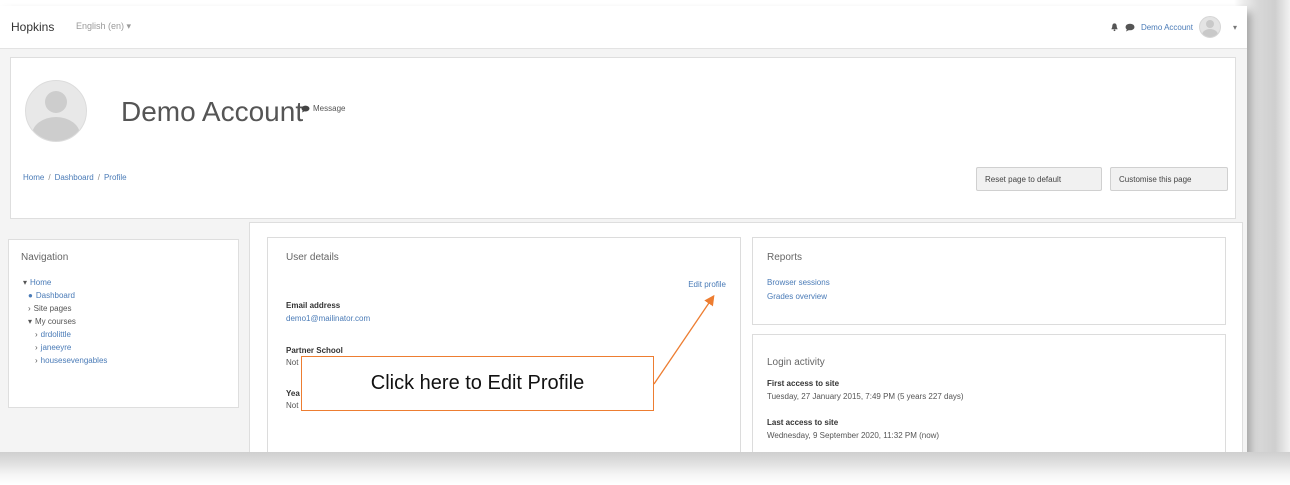 The height and width of the screenshot is (485, 1290). I want to click on breadcrumb-dashboard: Dashboard, so click(74, 177).